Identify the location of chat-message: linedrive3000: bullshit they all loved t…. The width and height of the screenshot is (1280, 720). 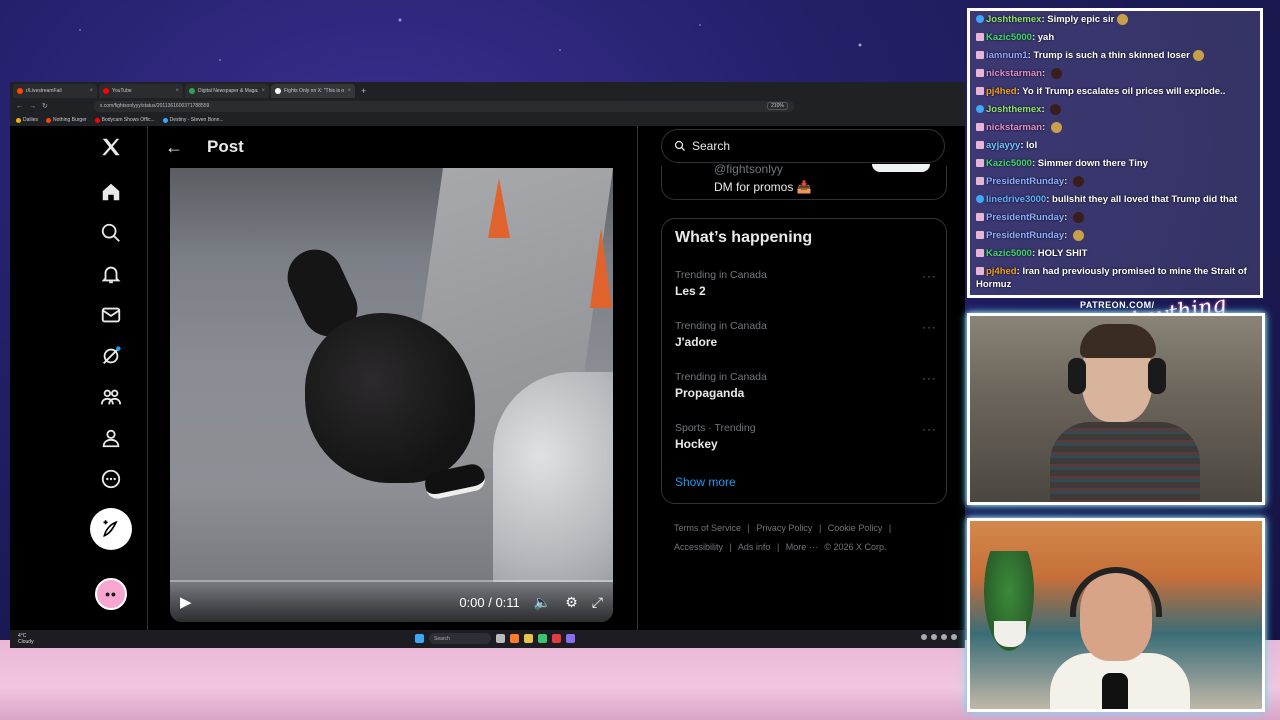
(1115, 200).